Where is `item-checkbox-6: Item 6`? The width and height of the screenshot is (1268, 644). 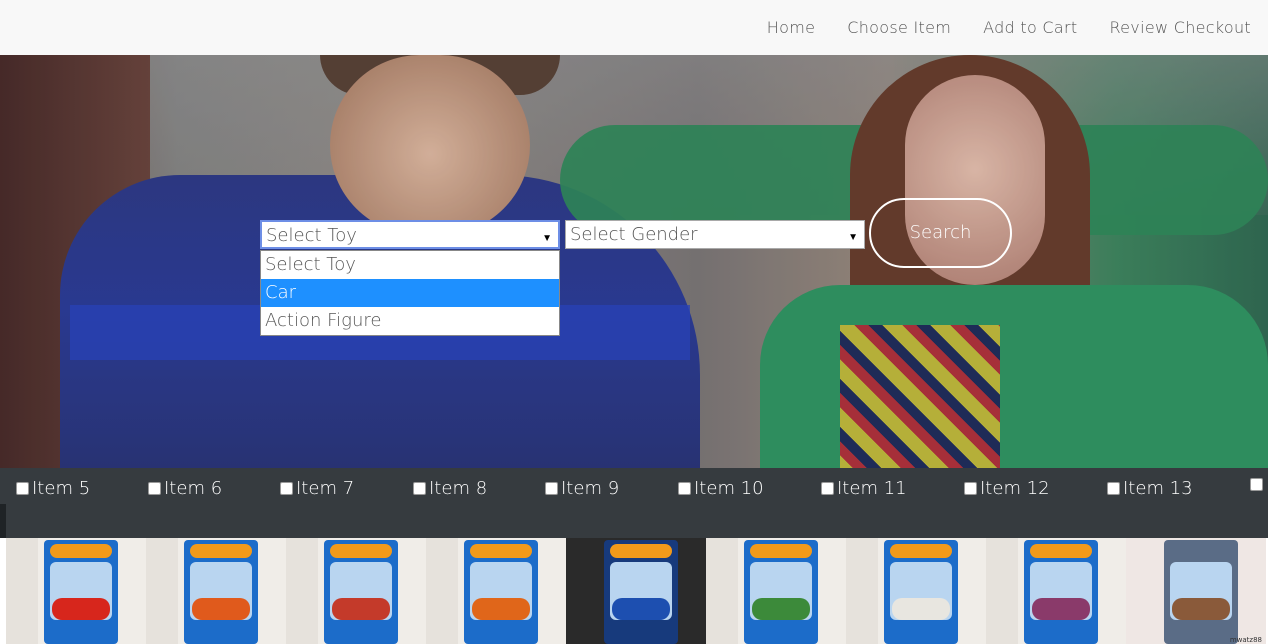 item-checkbox-6: Item 6 is located at coordinates (185, 488).